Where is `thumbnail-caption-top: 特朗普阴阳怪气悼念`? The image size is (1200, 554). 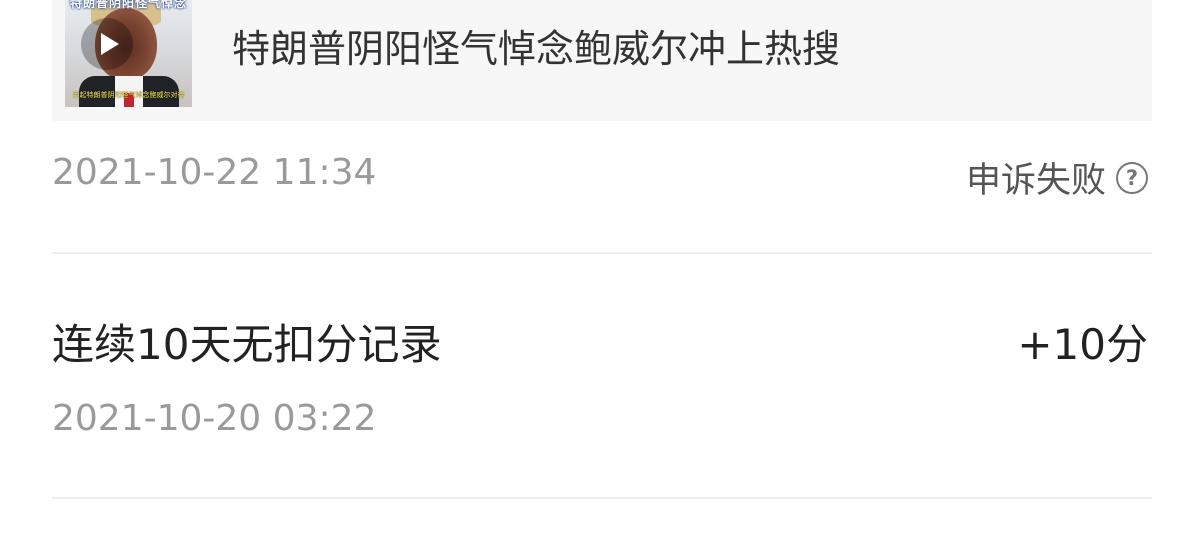
thumbnail-caption-top: 特朗普阴阳怪气悼念 is located at coordinates (128, 5).